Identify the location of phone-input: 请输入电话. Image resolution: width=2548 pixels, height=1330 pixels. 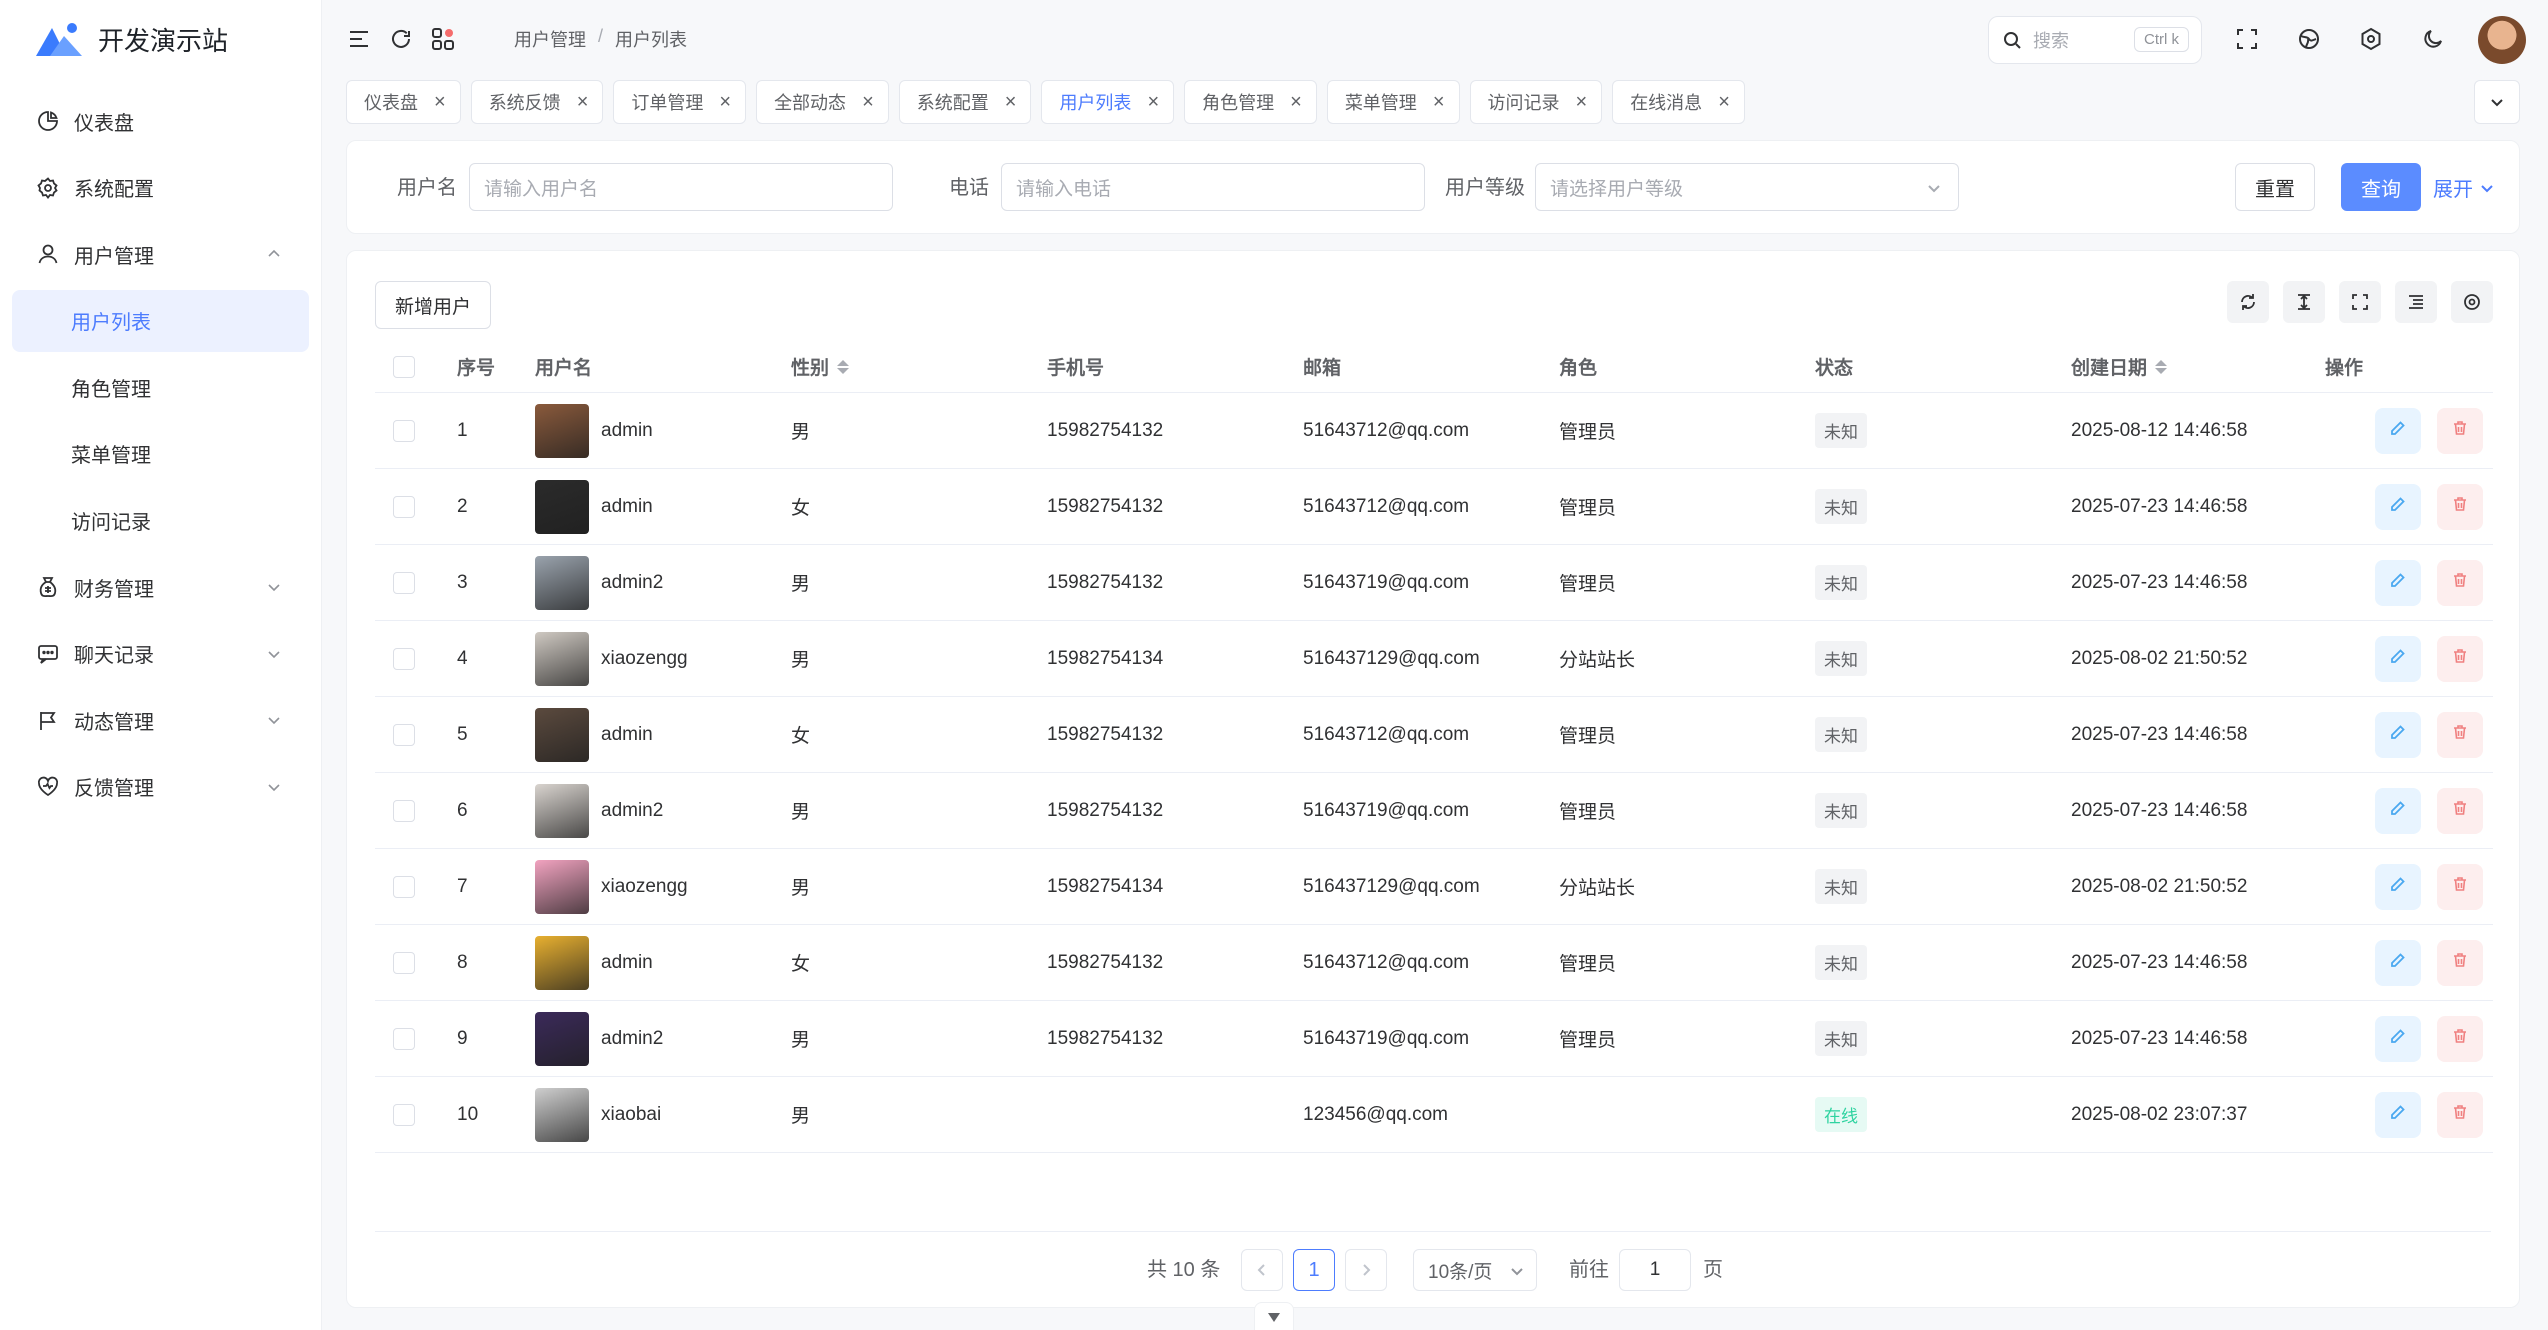
(1213, 187).